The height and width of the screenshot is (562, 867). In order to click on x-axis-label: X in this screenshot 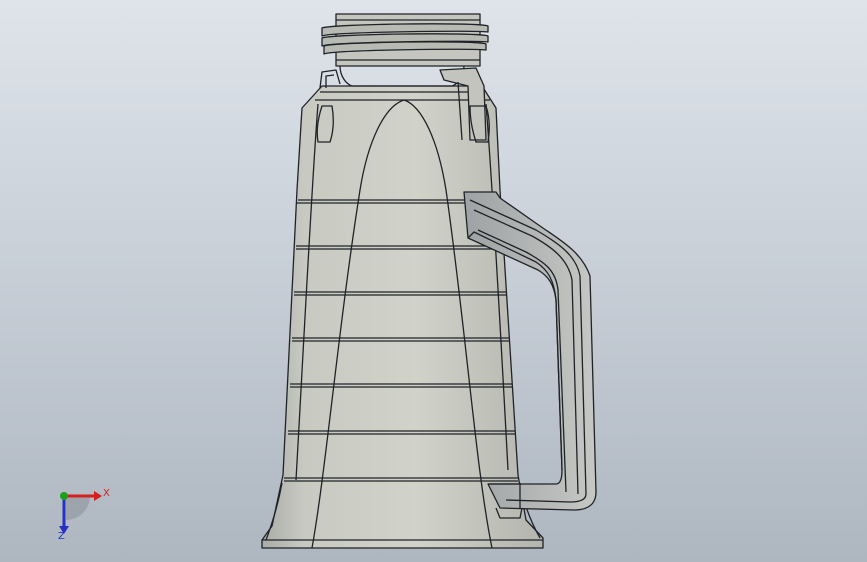, I will do `click(106, 493)`.